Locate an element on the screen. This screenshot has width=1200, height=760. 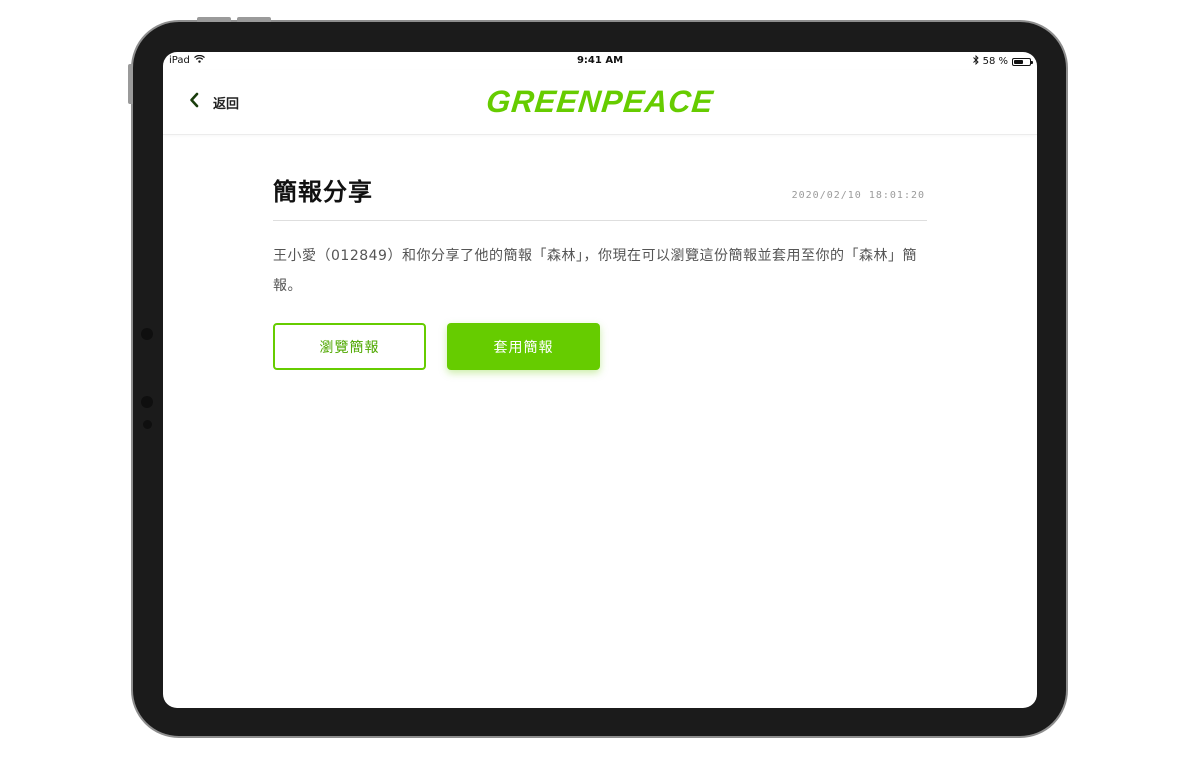
action-buttons: 瀏覽簡報 套用簡報 is located at coordinates (600, 346).